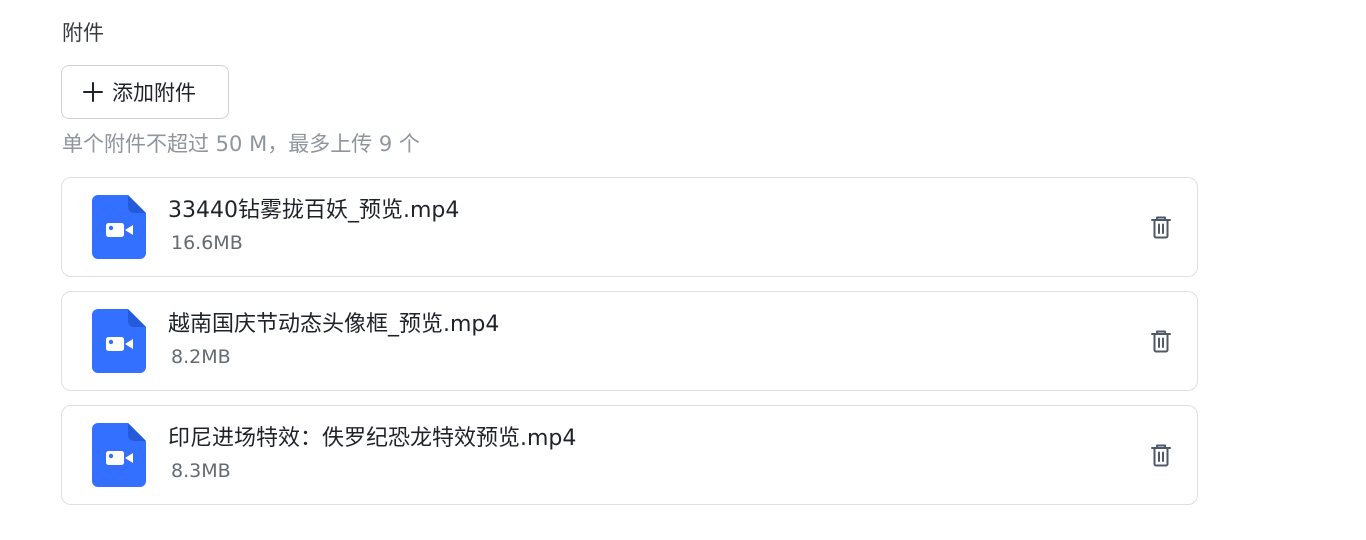 The image size is (1366, 540). What do you see at coordinates (372, 438) in the screenshot?
I see `file-name: 印尼进场特效：佚罗纪恐龙特效预览.mp4` at bounding box center [372, 438].